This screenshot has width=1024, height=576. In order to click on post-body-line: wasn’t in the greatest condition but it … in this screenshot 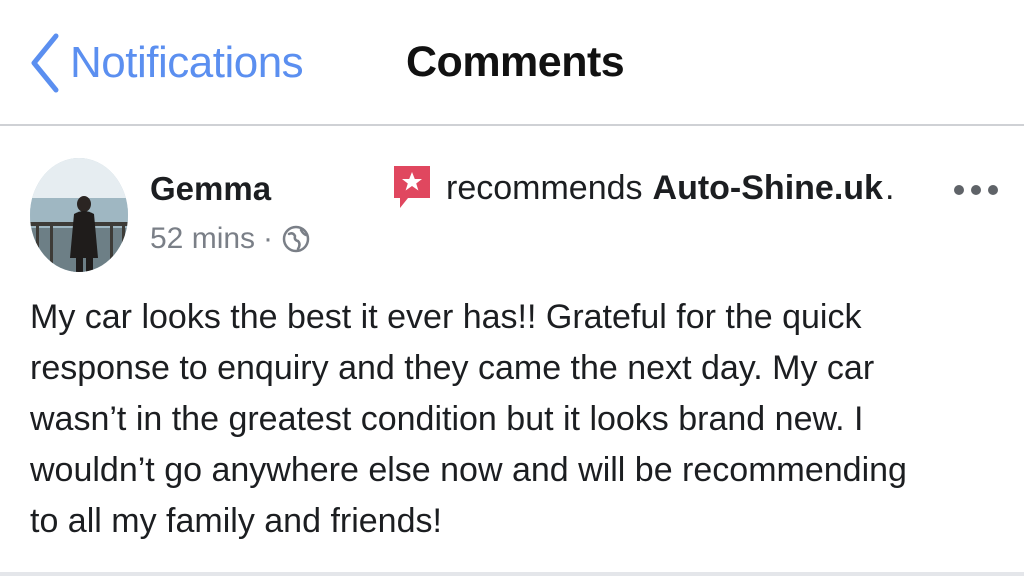, I will do `click(447, 419)`.